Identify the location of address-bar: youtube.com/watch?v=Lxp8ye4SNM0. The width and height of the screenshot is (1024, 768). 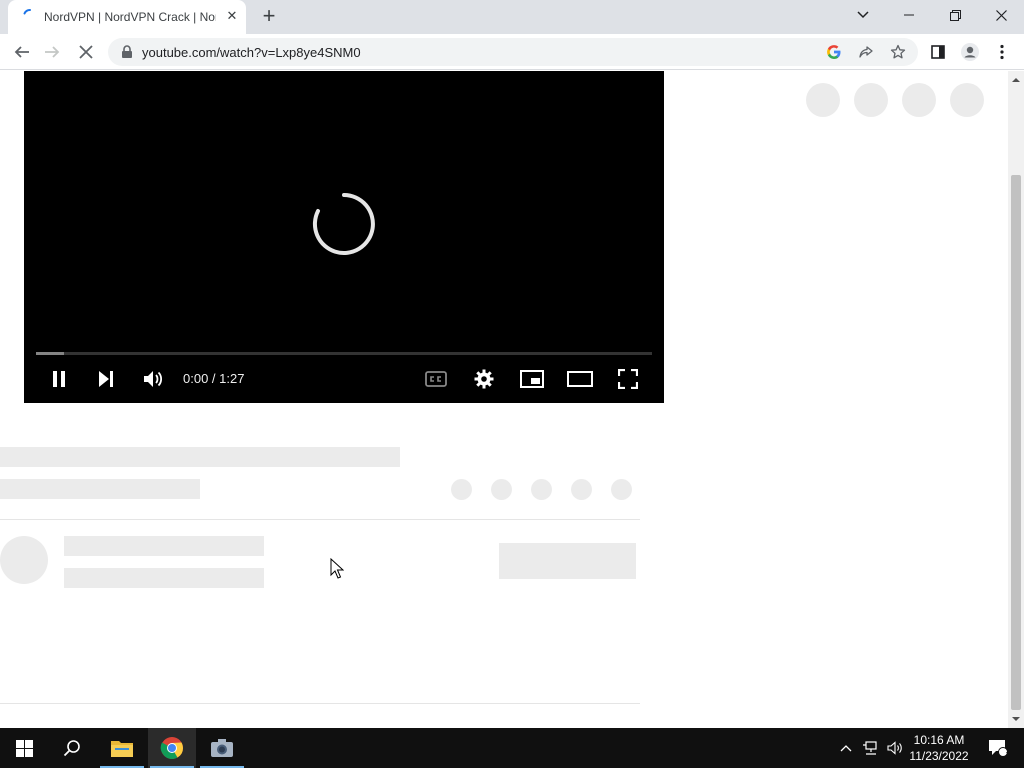
(513, 52).